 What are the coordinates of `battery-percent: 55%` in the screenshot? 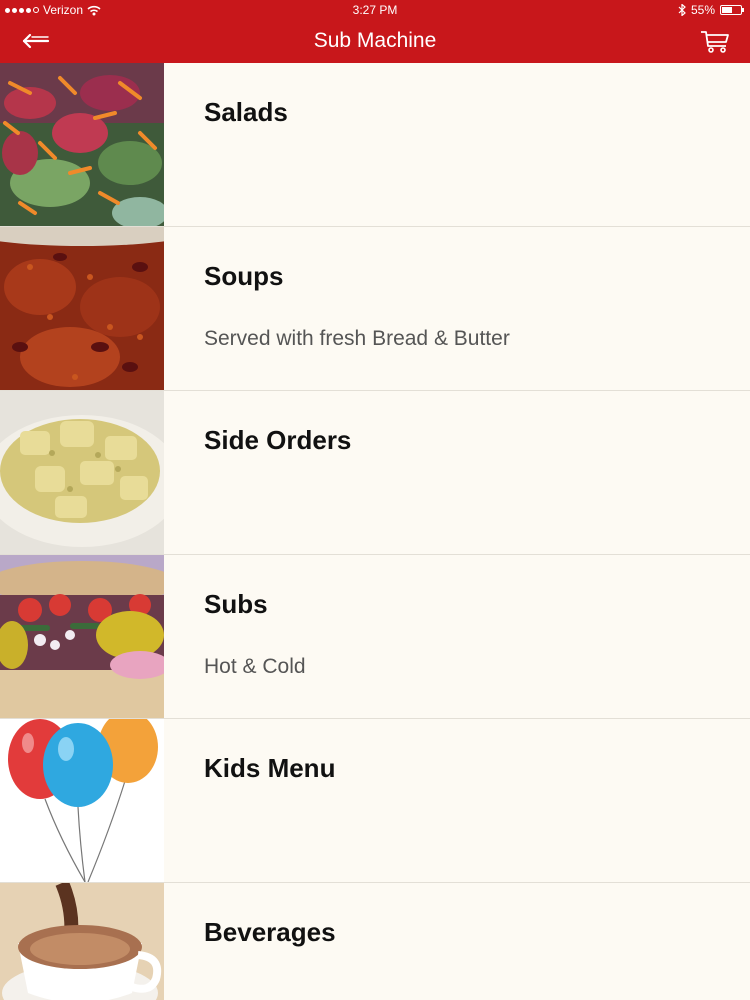 It's located at (702, 10).